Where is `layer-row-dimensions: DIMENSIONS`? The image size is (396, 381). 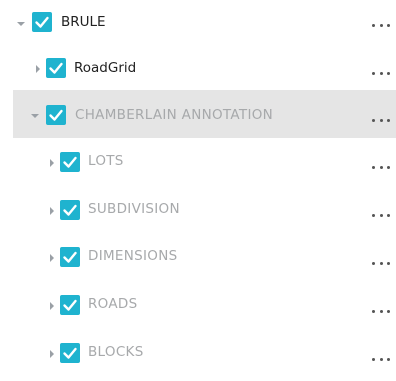 layer-row-dimensions: DIMENSIONS is located at coordinates (198, 257).